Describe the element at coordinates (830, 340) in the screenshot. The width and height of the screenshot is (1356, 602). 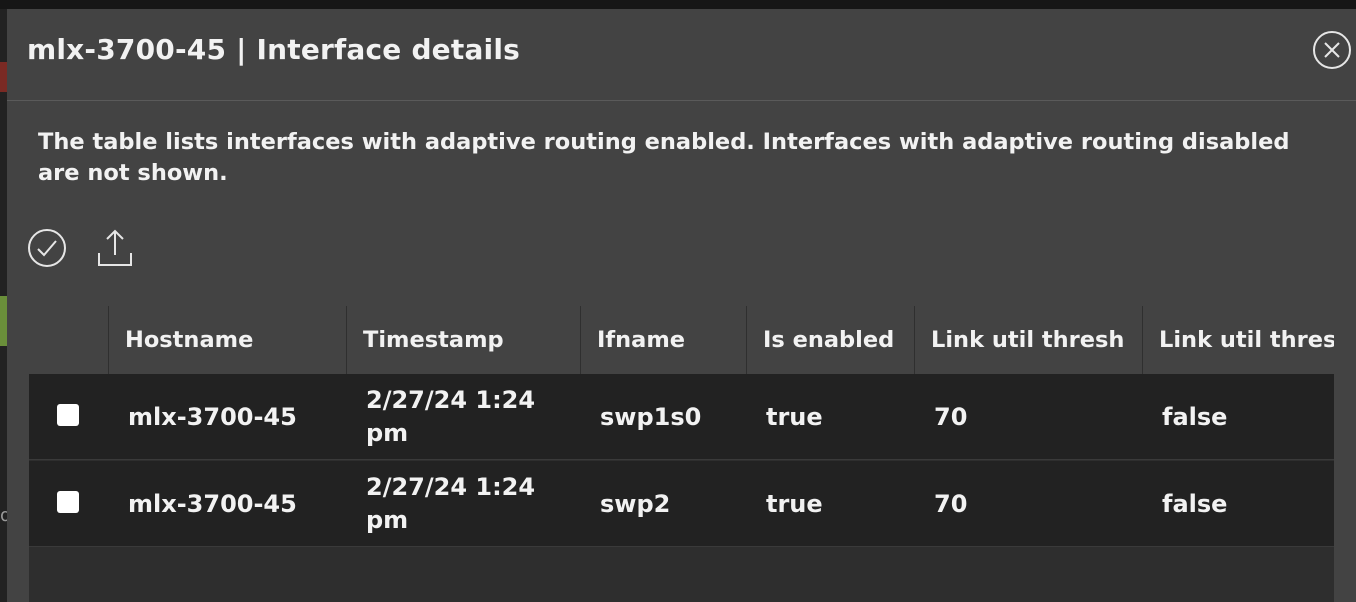
I see `column-header-is-enabled: Is enabled` at that location.